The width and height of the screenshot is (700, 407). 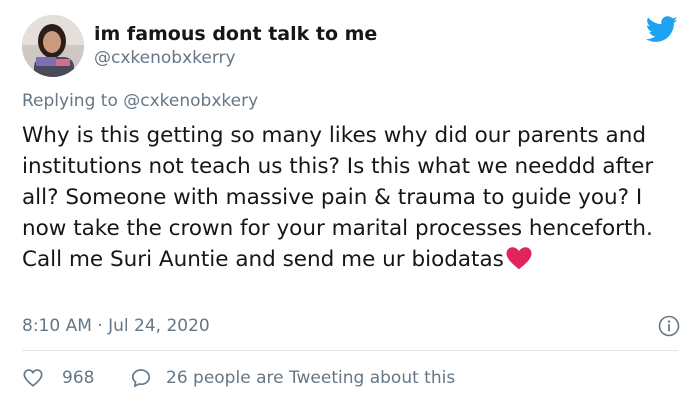 I want to click on tweeting-about-label: 26 people are Tweeting about this, so click(x=311, y=378).